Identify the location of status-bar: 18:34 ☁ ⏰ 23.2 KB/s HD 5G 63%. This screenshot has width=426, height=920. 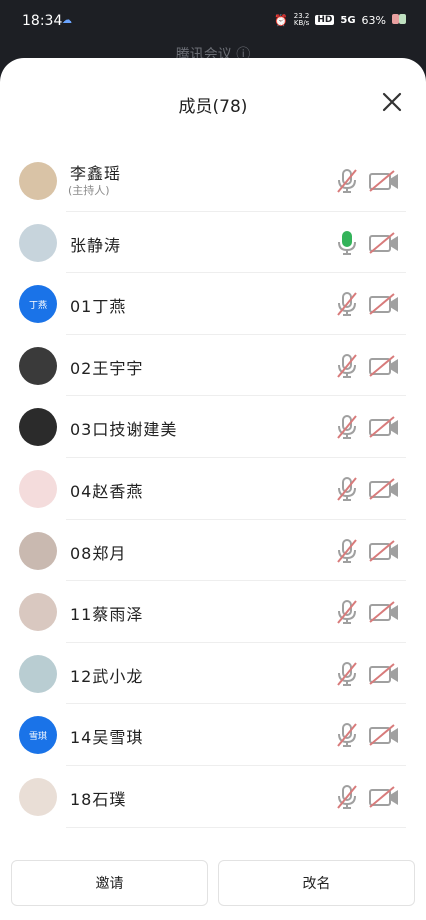
(213, 22).